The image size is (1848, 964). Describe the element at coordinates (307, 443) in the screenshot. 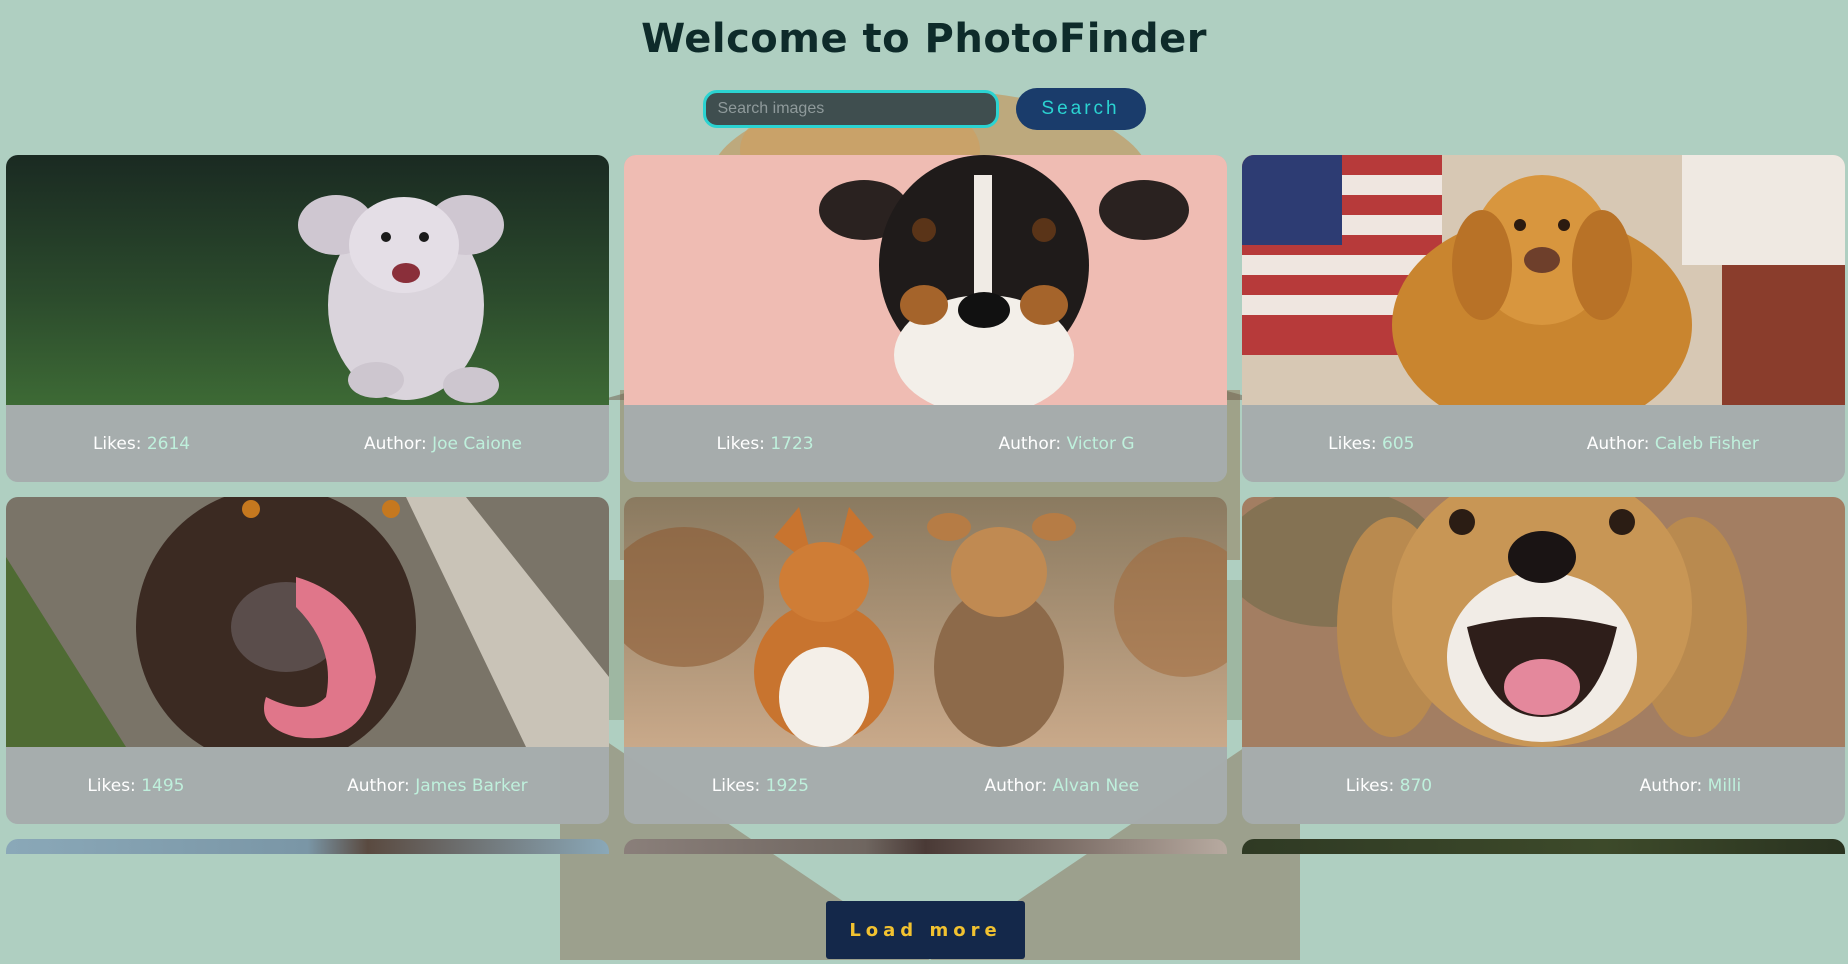

I see `photo-info: Likes: 2614 Author: Joe Caione` at that location.